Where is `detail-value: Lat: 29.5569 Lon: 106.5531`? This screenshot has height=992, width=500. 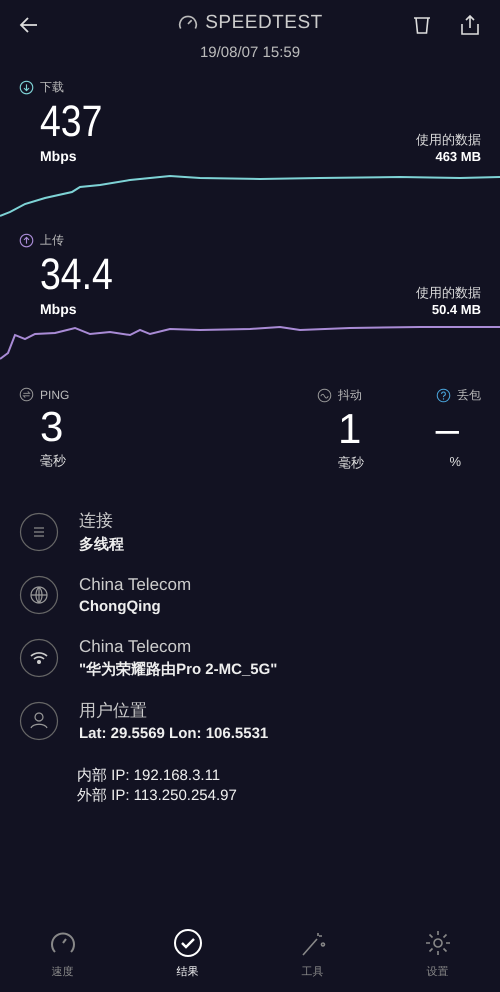 detail-value: Lat: 29.5569 Lon: 106.5531 is located at coordinates (173, 733).